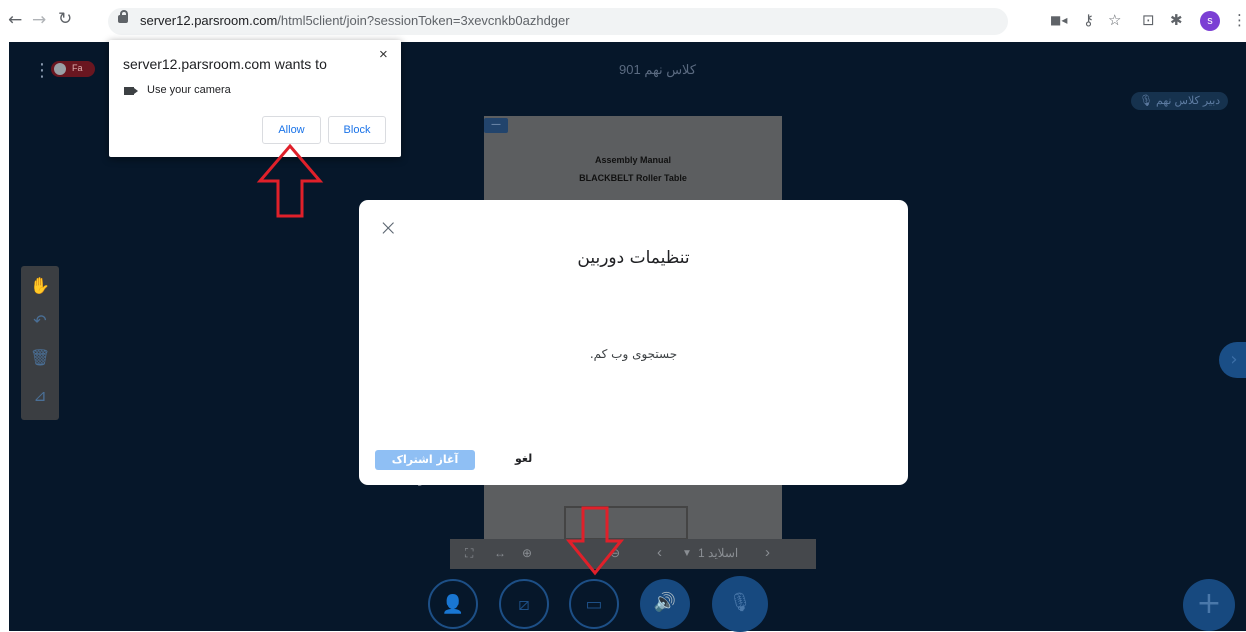  Describe the element at coordinates (425, 468) in the screenshot. I see `start-sharing-button: آغاز اشتراک گذاری` at that location.